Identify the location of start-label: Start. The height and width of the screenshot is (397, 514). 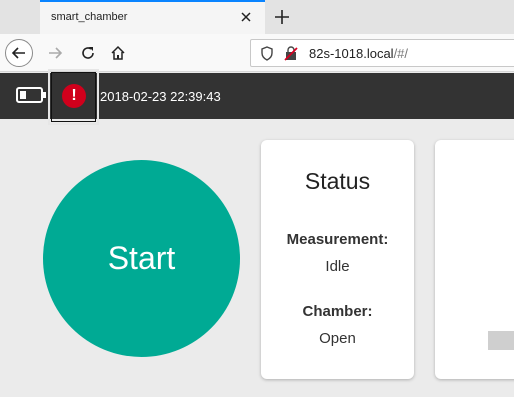
(141, 258).